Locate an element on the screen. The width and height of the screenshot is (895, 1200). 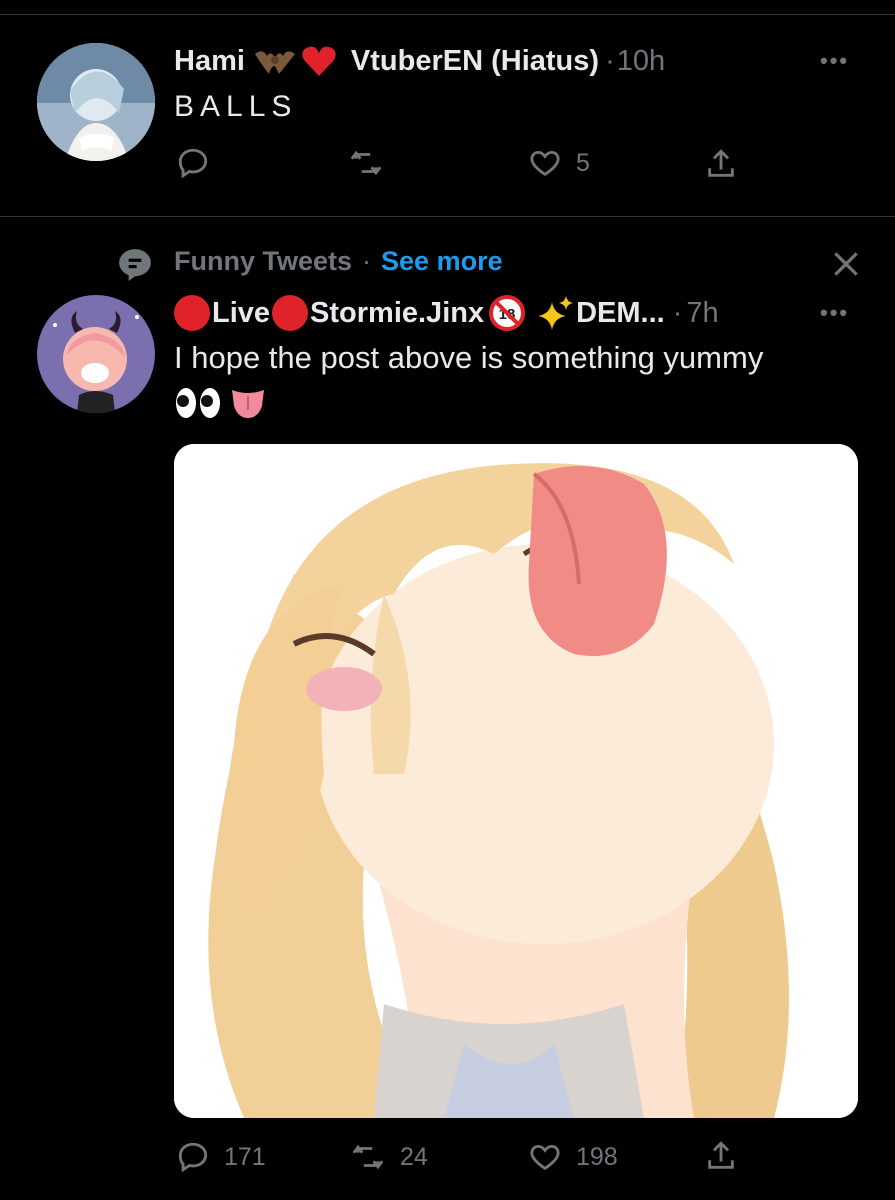
like-count: 198 is located at coordinates (597, 1156).